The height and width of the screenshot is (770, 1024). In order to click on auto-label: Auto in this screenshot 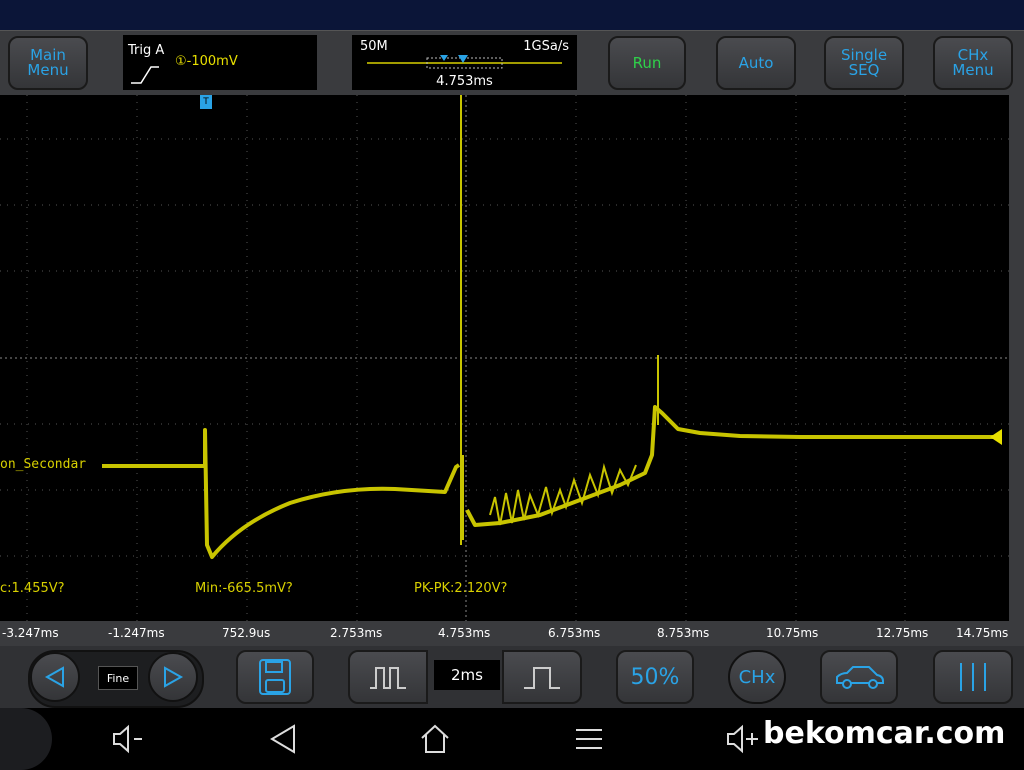, I will do `click(756, 62)`.